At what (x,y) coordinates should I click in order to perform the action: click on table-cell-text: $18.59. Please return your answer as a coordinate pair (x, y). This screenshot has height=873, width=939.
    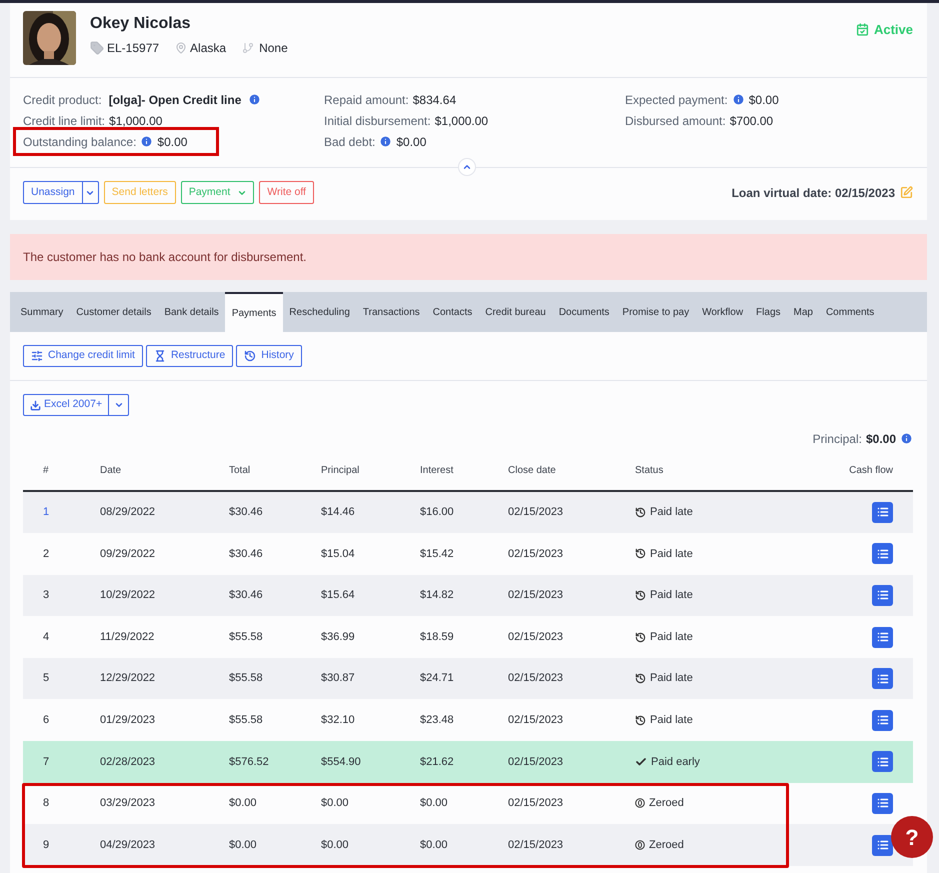
    Looking at the image, I should click on (437, 637).